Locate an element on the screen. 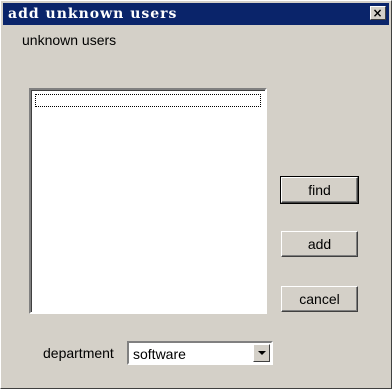 This screenshot has height=389, width=392. cancel-button: cancel is located at coordinates (319, 299).